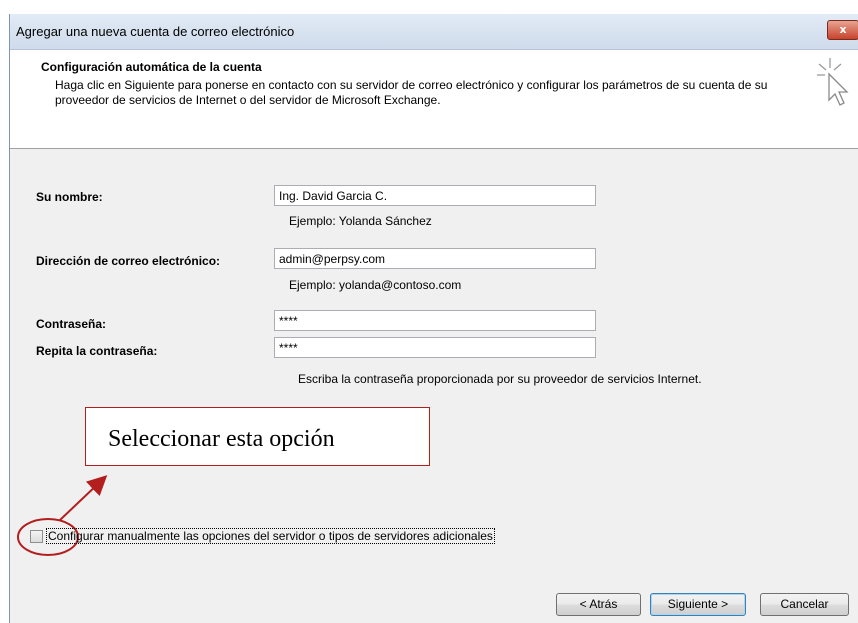 Image resolution: width=858 pixels, height=623 pixels. I want to click on password-input: ****, so click(435, 320).